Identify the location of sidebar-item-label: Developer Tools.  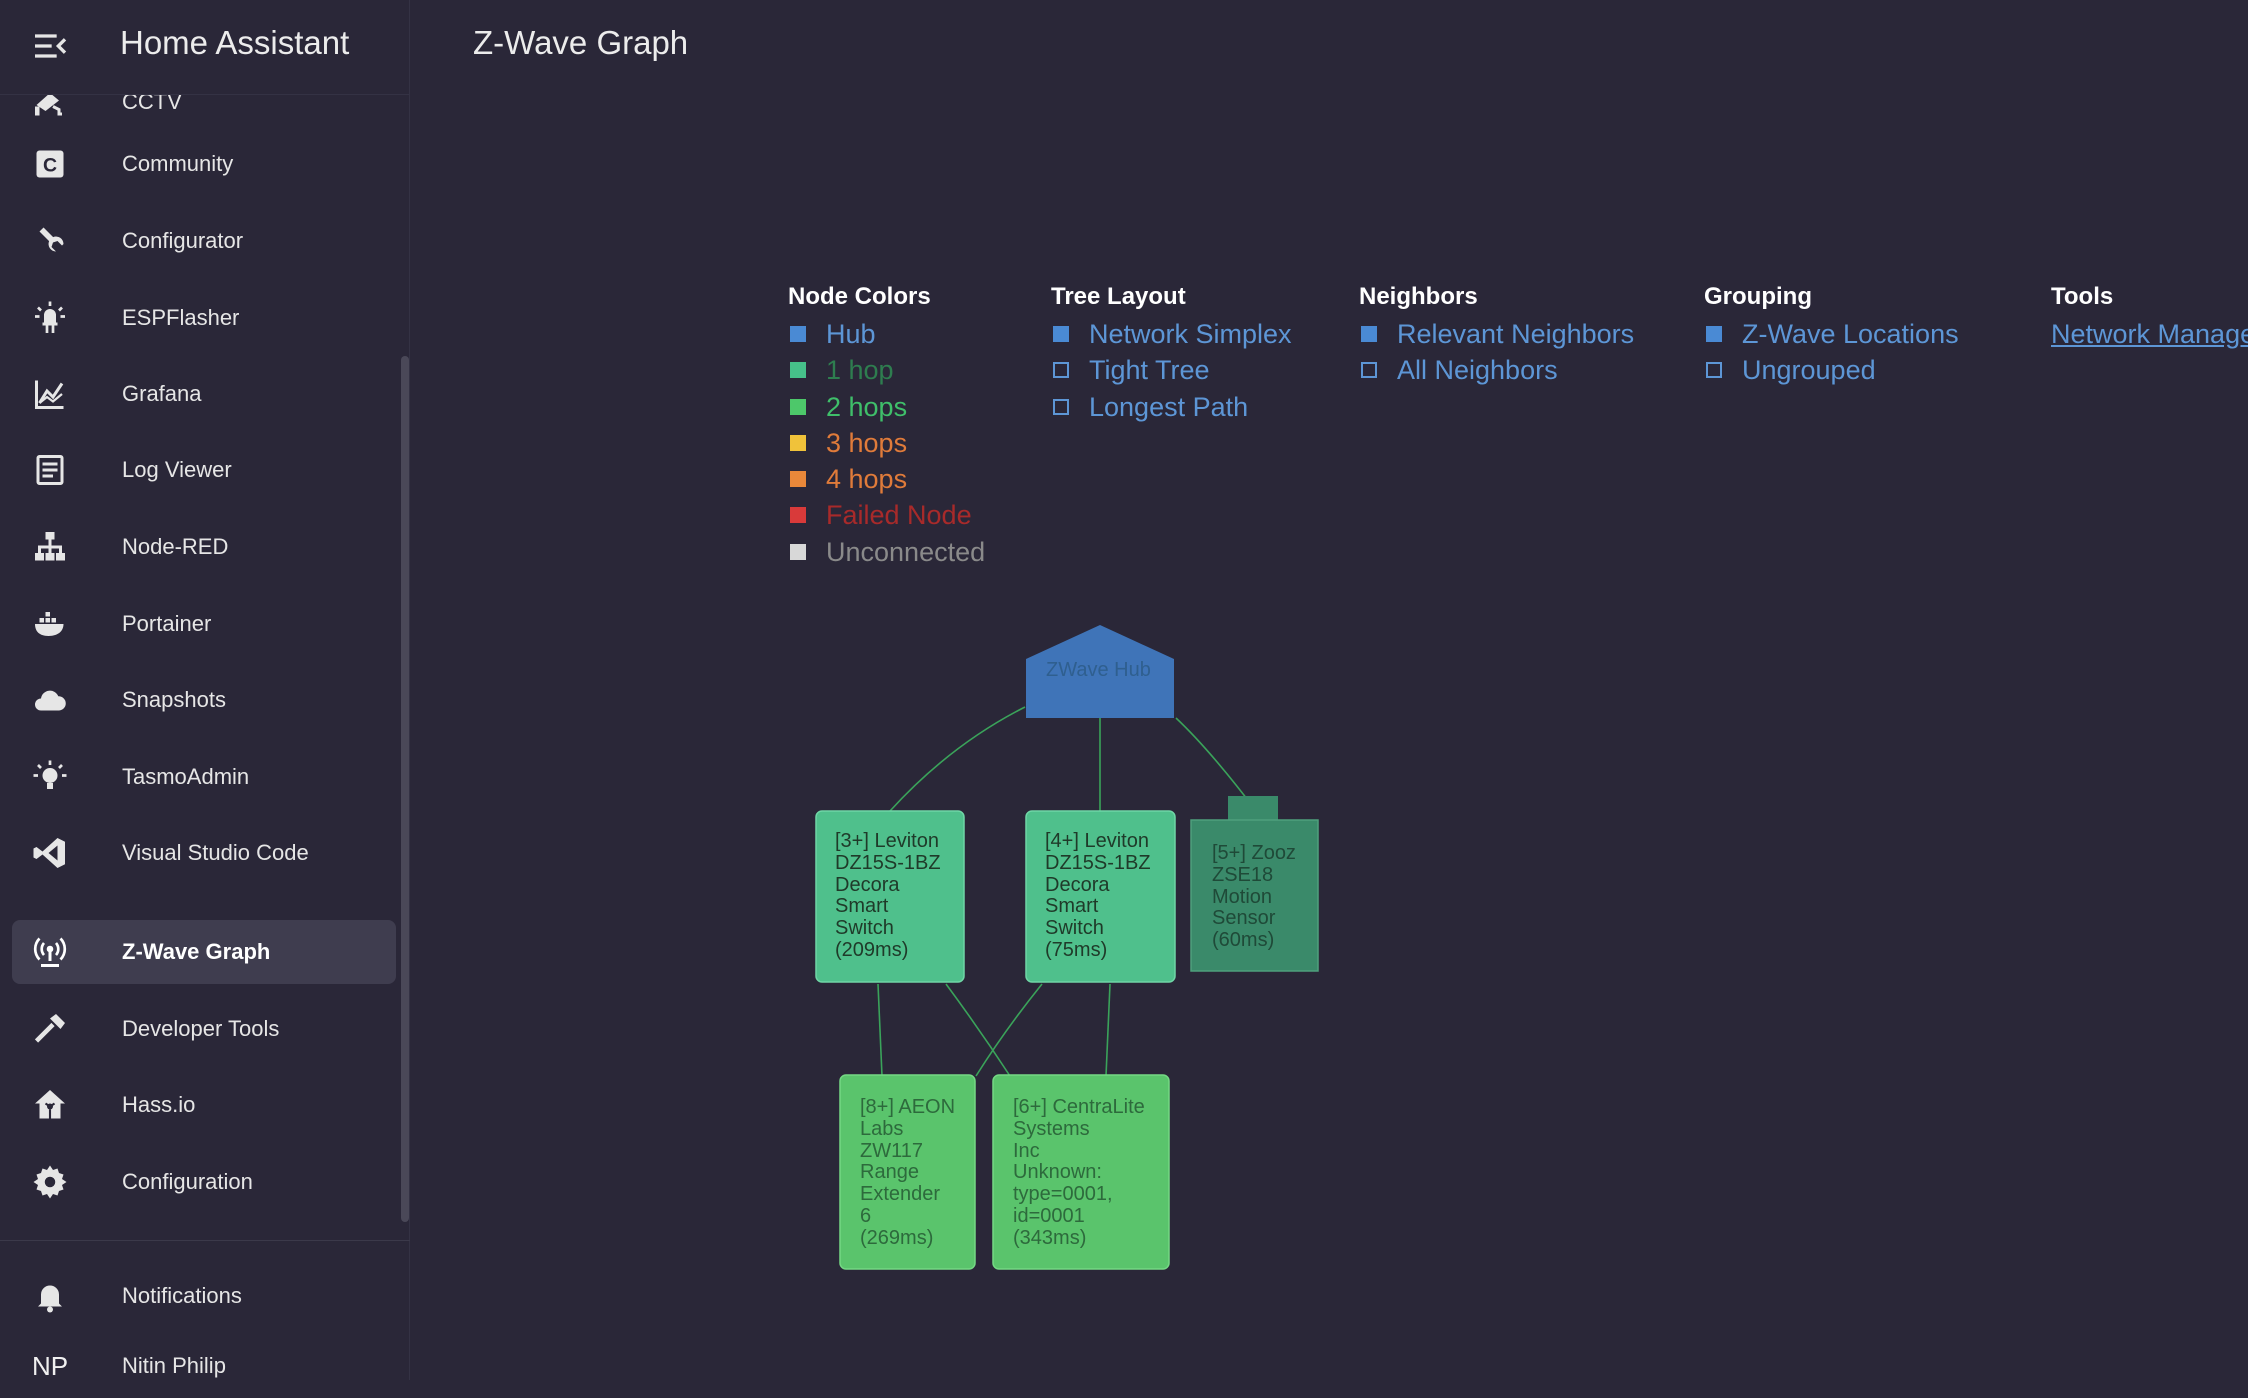
(201, 1028).